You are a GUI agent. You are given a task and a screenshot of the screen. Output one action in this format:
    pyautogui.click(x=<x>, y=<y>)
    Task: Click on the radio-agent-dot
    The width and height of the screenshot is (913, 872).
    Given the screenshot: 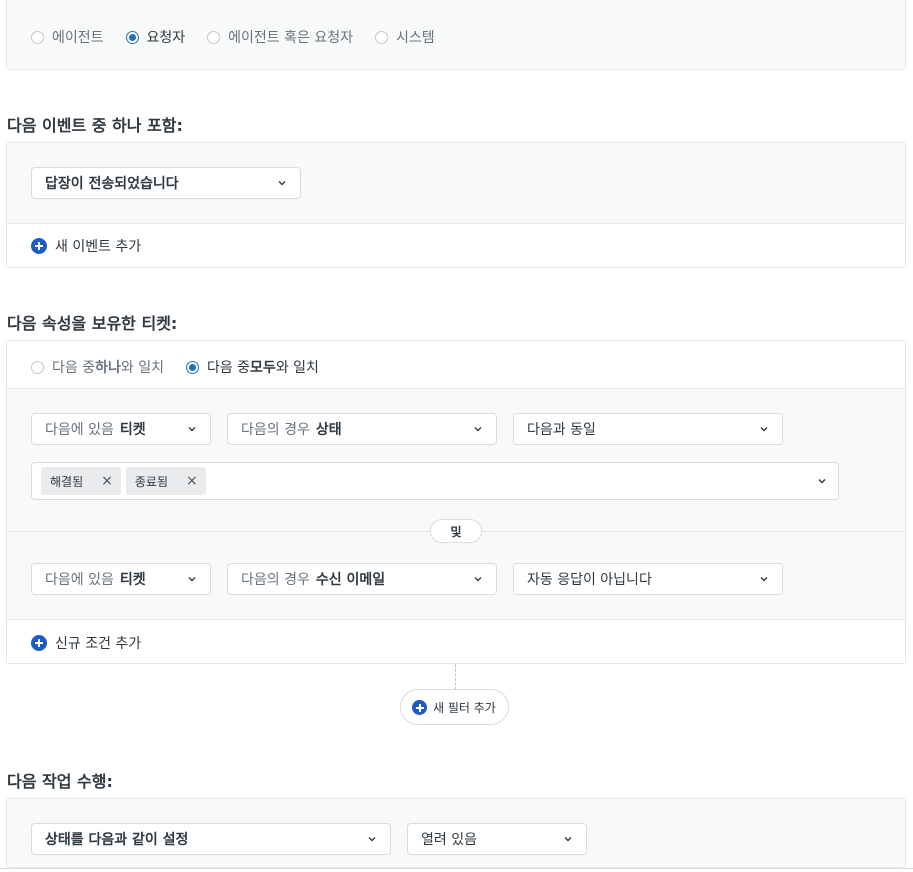 What is the action you would take?
    pyautogui.click(x=37, y=37)
    